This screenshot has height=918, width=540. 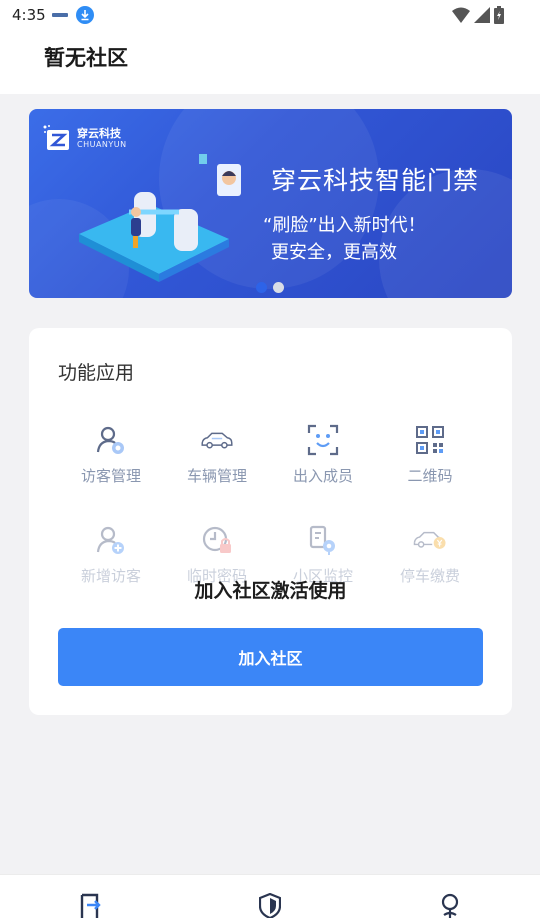 What do you see at coordinates (217, 440) in the screenshot?
I see `car-icon` at bounding box center [217, 440].